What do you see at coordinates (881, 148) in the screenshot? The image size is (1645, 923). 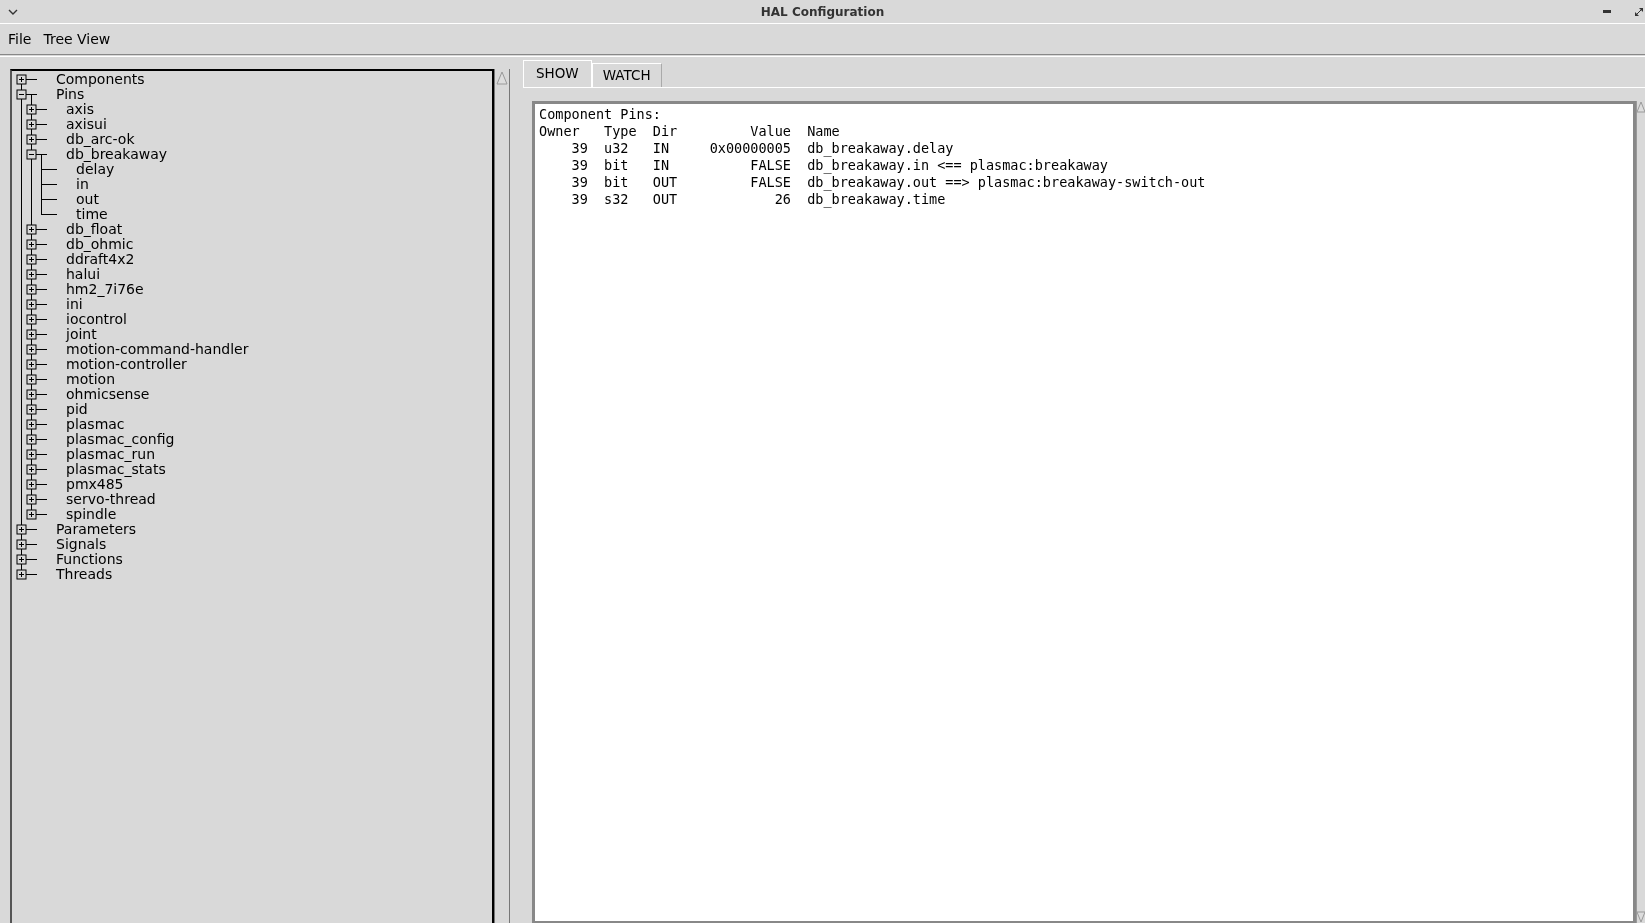 I see `table-cell-text: db_breakaway.delay` at bounding box center [881, 148].